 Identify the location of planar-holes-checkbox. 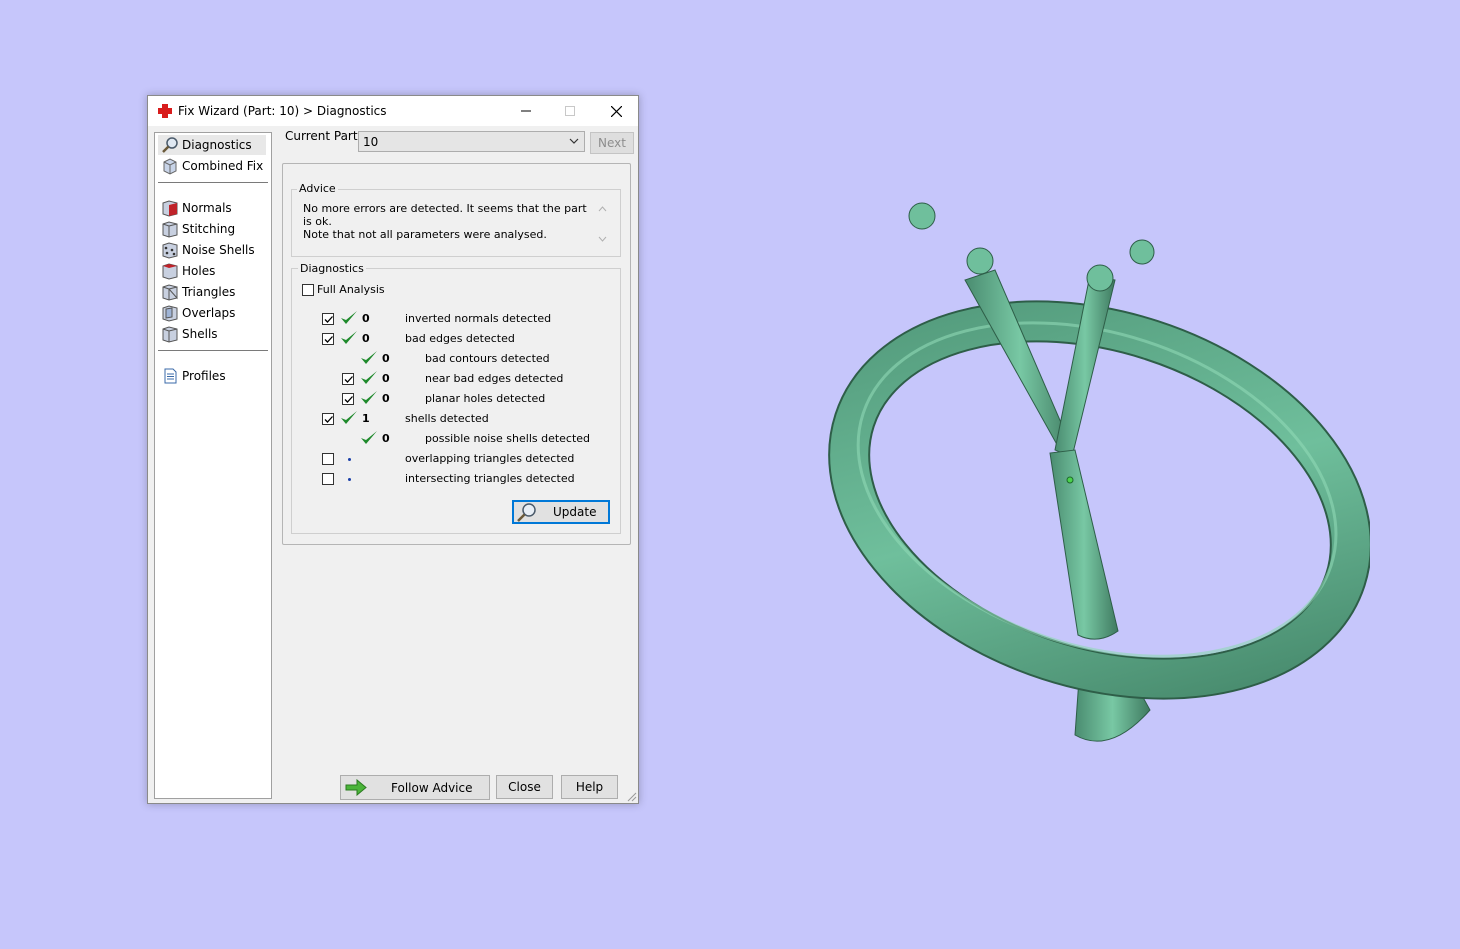
(348, 399).